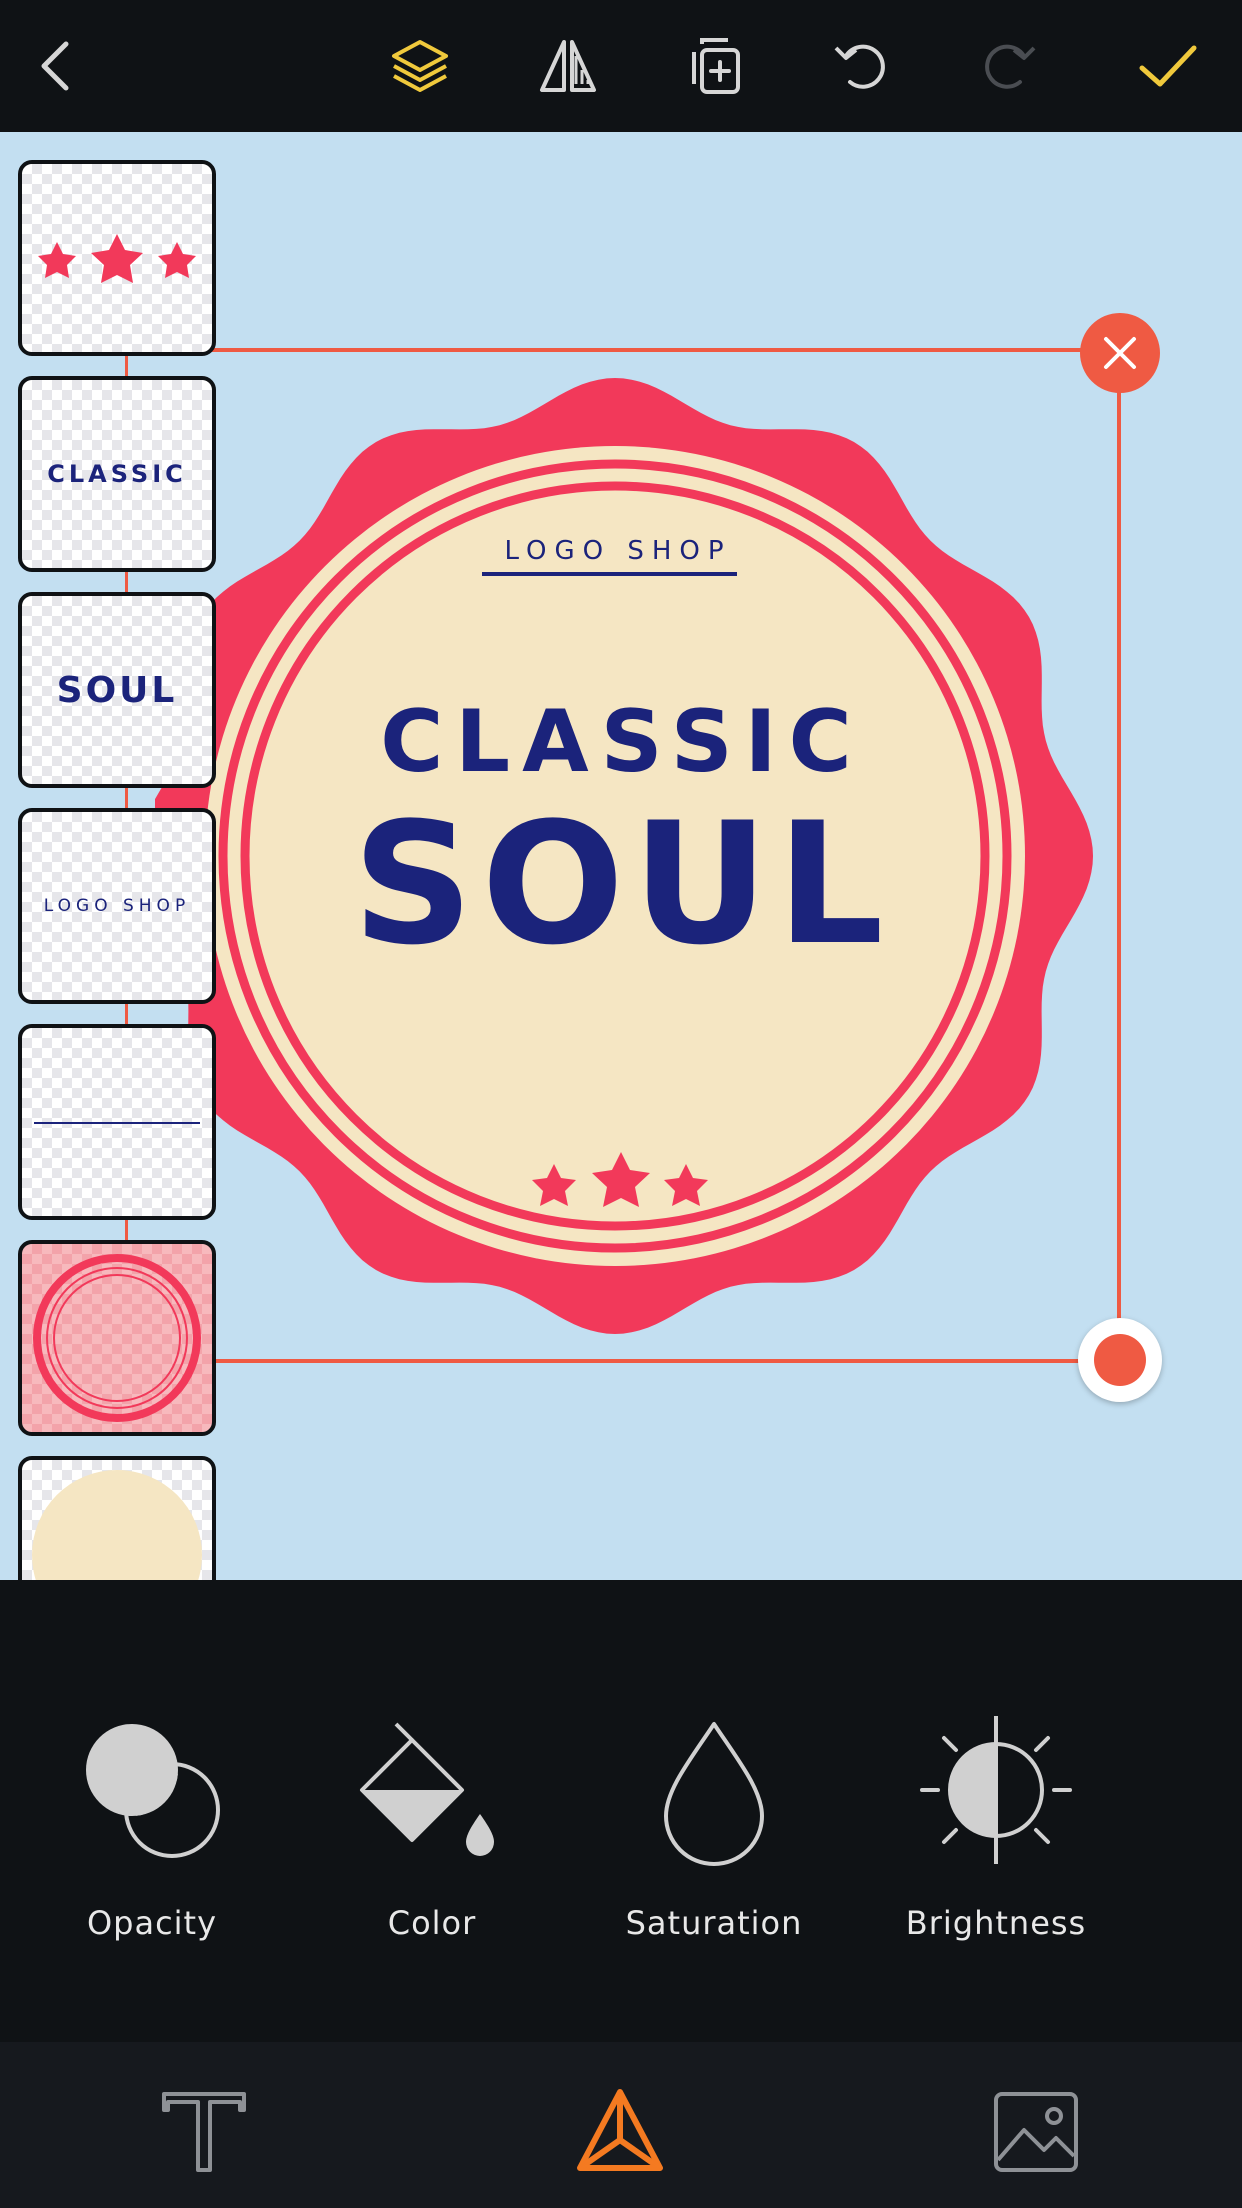 The height and width of the screenshot is (2208, 1242). What do you see at coordinates (996, 1923) in the screenshot?
I see `tool-label: Brightness` at bounding box center [996, 1923].